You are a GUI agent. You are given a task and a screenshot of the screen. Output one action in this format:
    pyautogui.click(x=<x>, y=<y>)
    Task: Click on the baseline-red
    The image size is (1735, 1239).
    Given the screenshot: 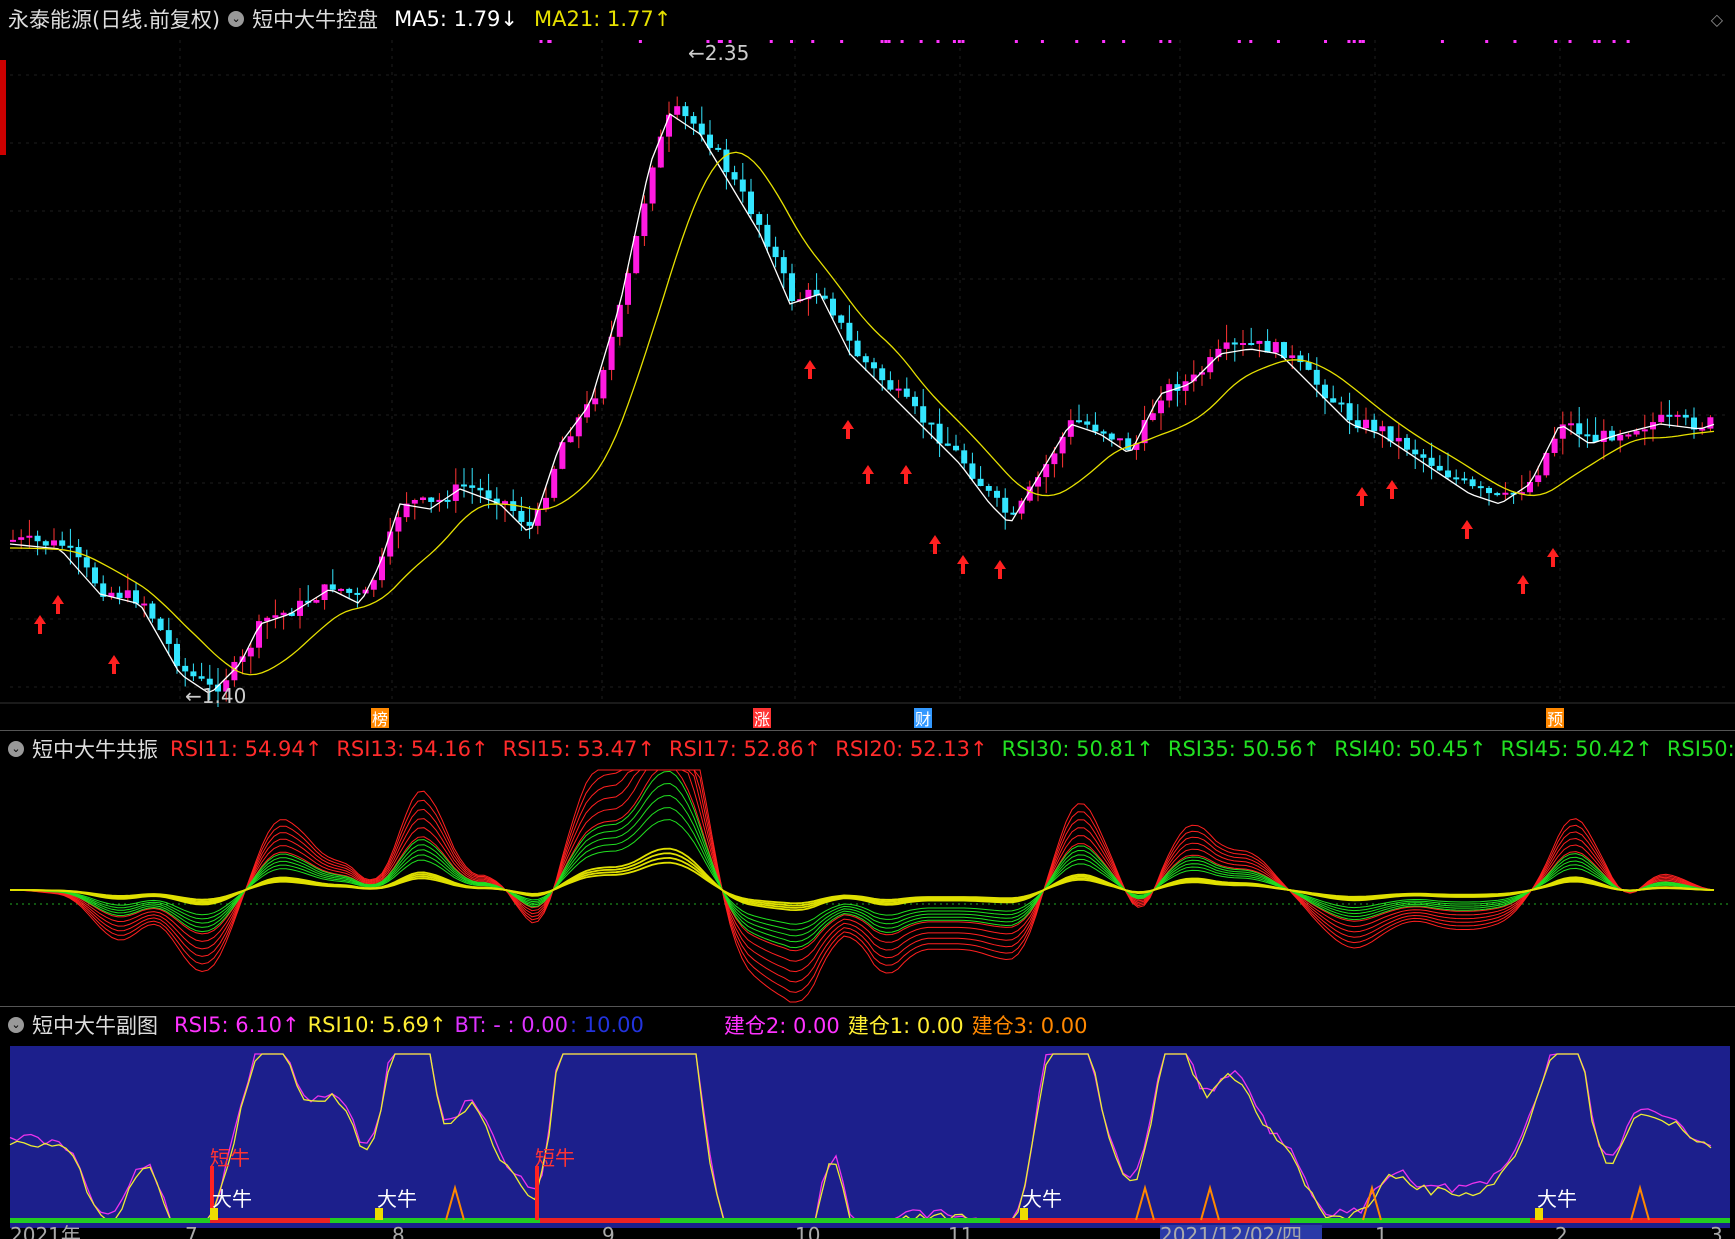 What is the action you would take?
    pyautogui.click(x=1605, y=1220)
    